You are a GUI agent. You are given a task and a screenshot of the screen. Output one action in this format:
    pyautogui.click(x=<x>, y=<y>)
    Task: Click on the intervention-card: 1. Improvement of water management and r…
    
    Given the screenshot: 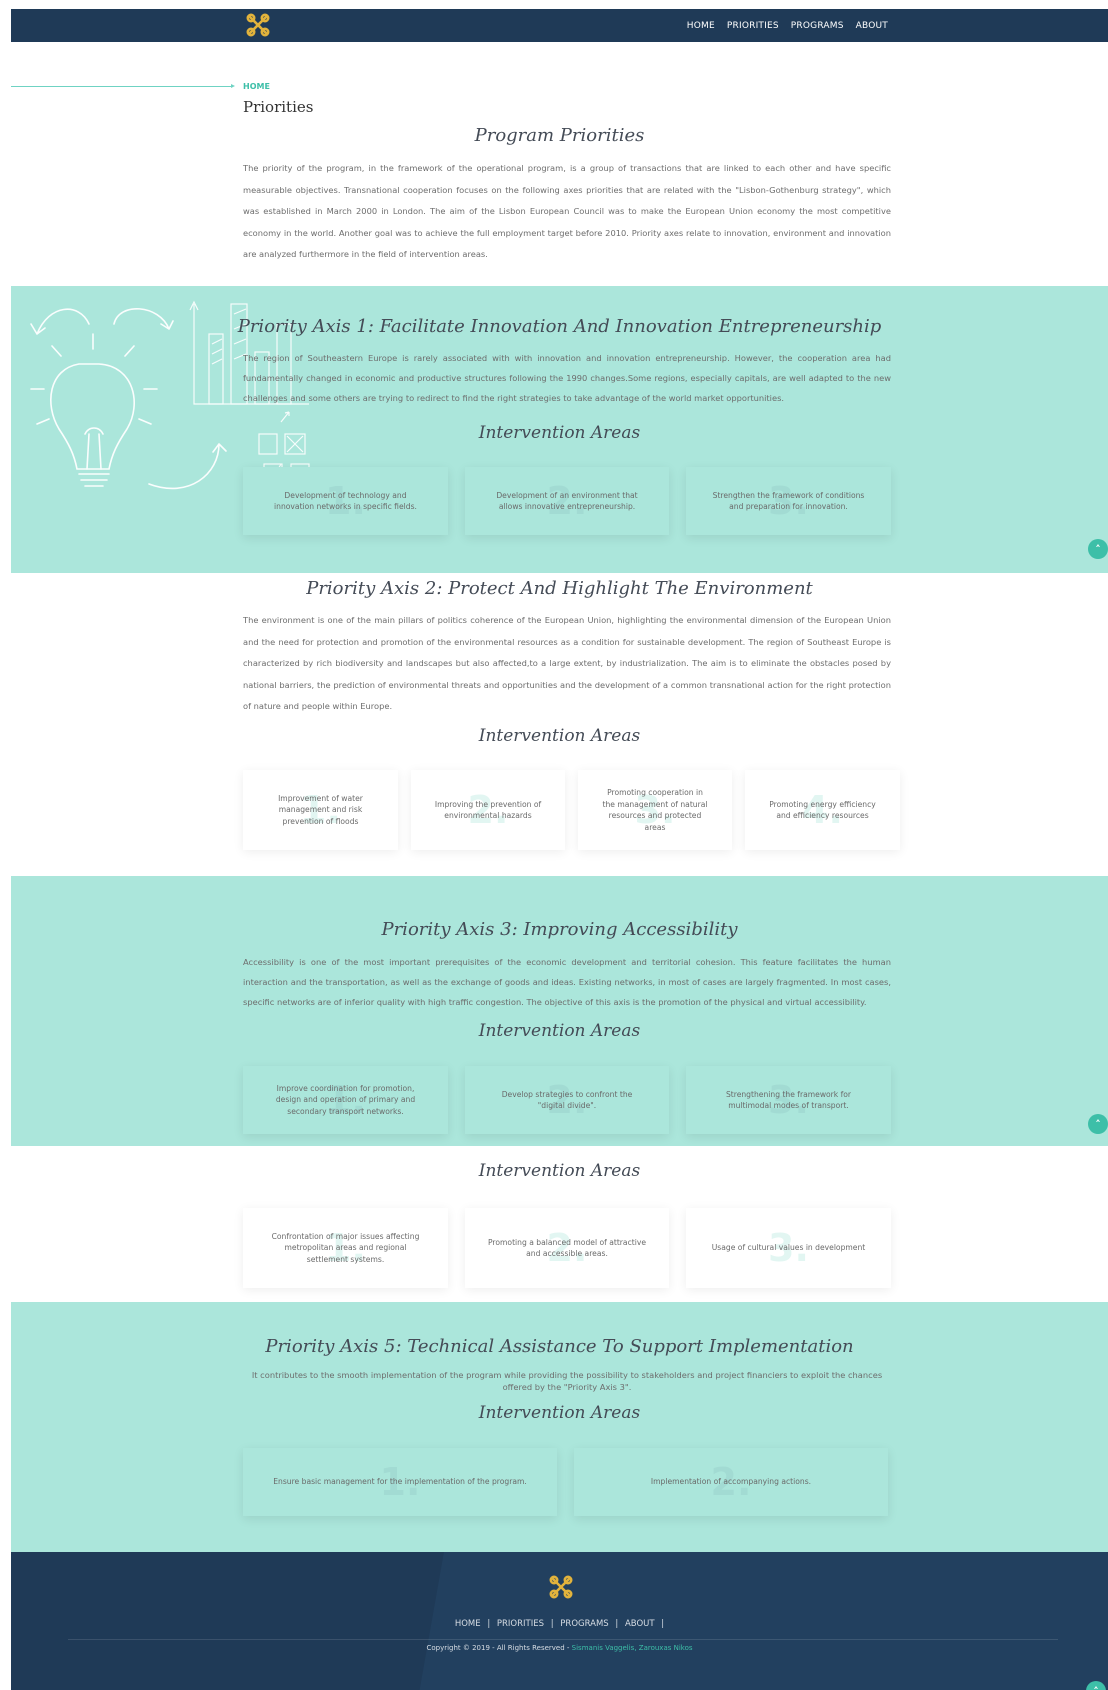 What is the action you would take?
    pyautogui.click(x=320, y=810)
    